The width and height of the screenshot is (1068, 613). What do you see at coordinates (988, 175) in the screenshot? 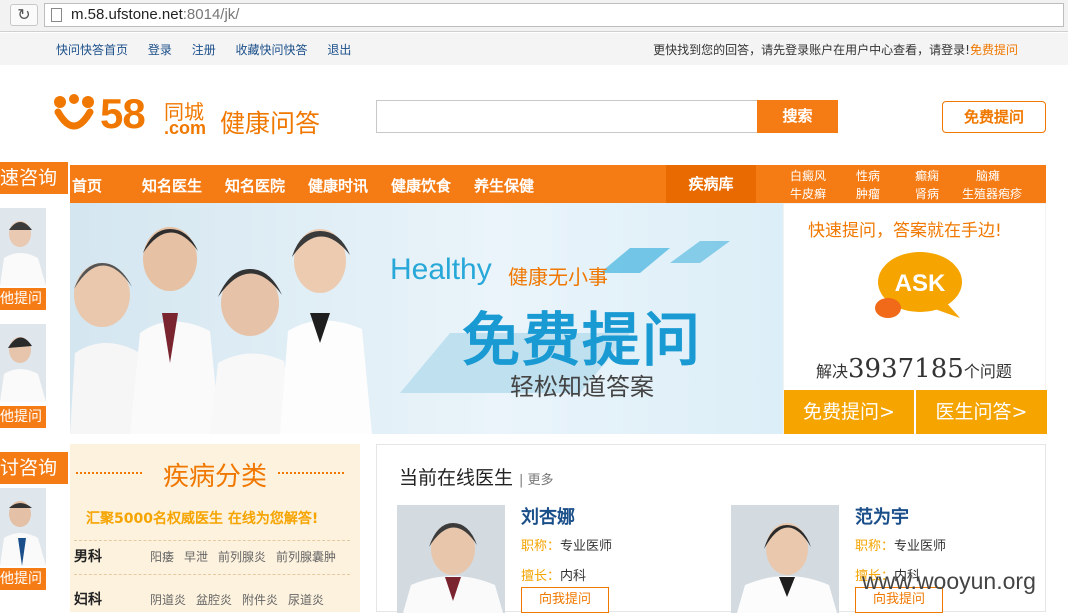
I see `disease-link: 脑瘫` at bounding box center [988, 175].